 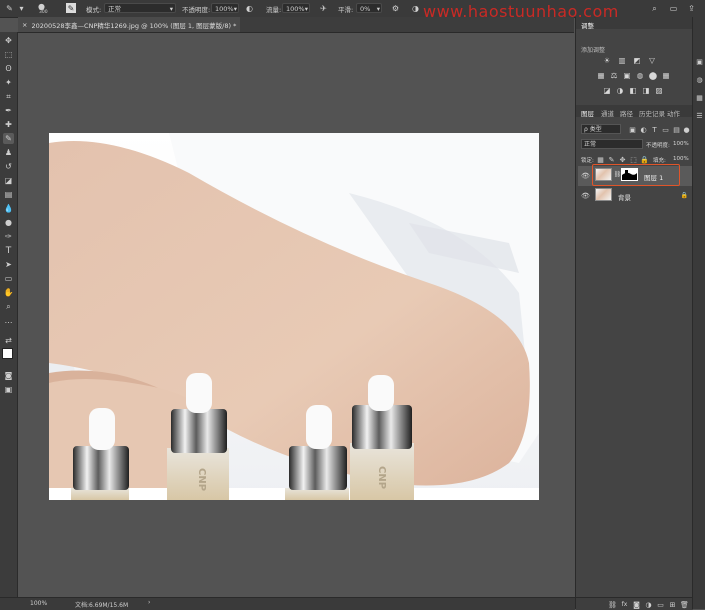 I want to click on type-tool-icon: T, so click(x=8, y=250).